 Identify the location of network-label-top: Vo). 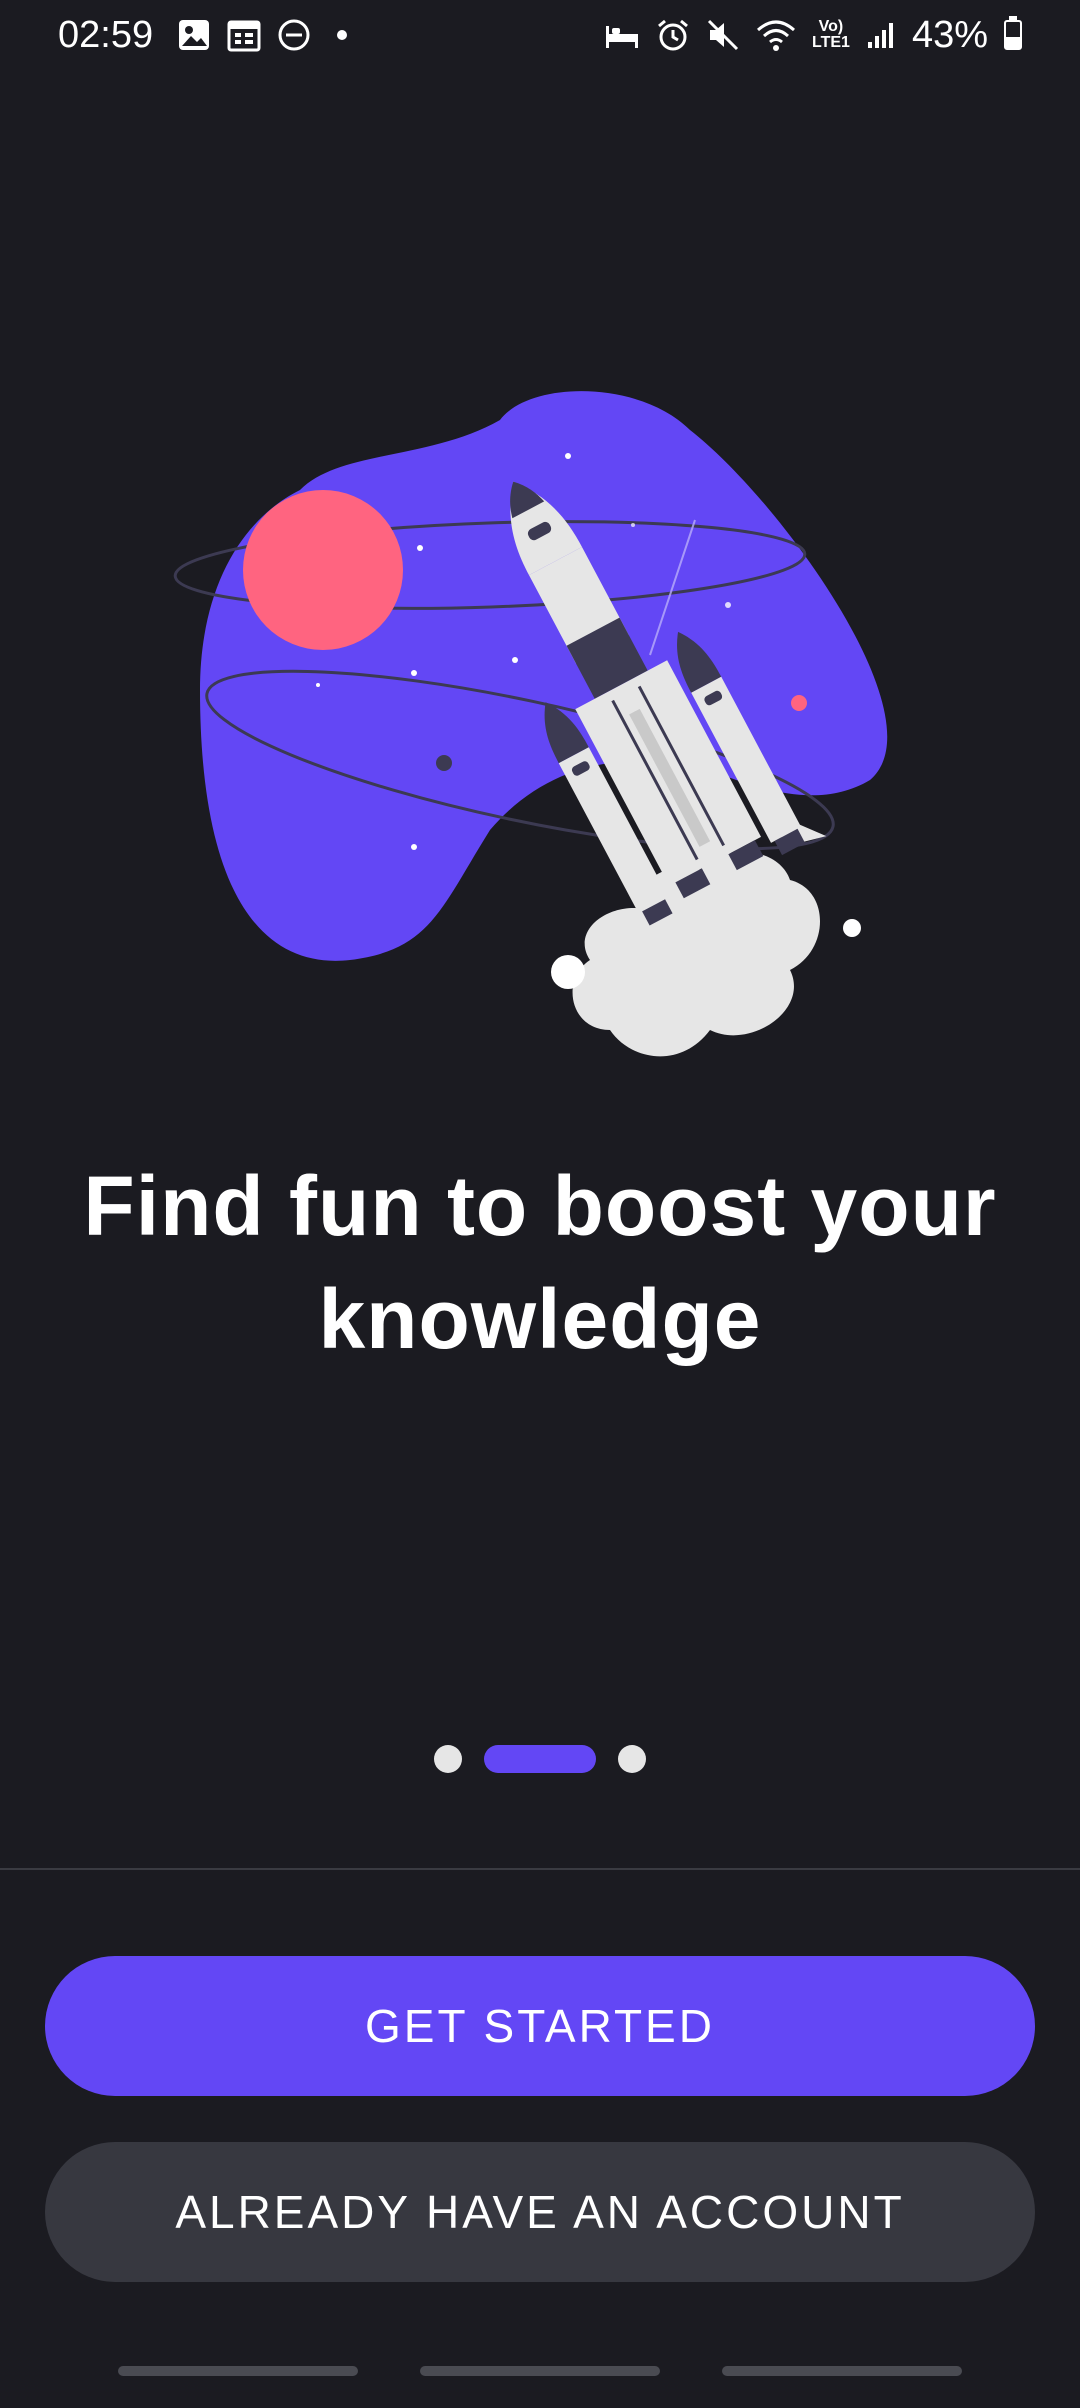
(831, 26).